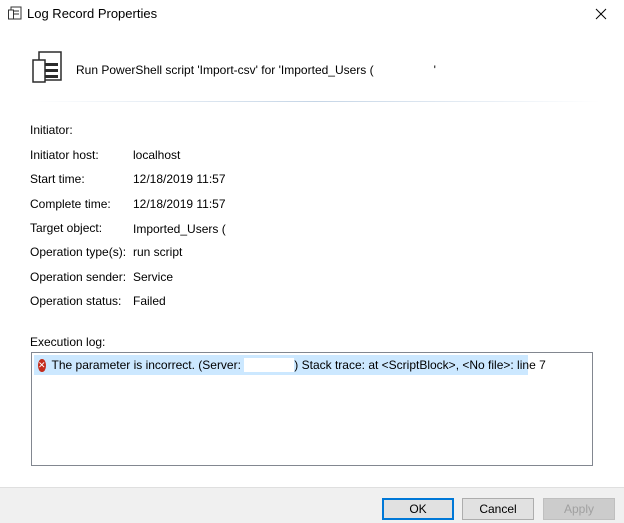 The height and width of the screenshot is (523, 624). What do you see at coordinates (78, 252) in the screenshot?
I see `operation-type-label: Operation type(s):` at bounding box center [78, 252].